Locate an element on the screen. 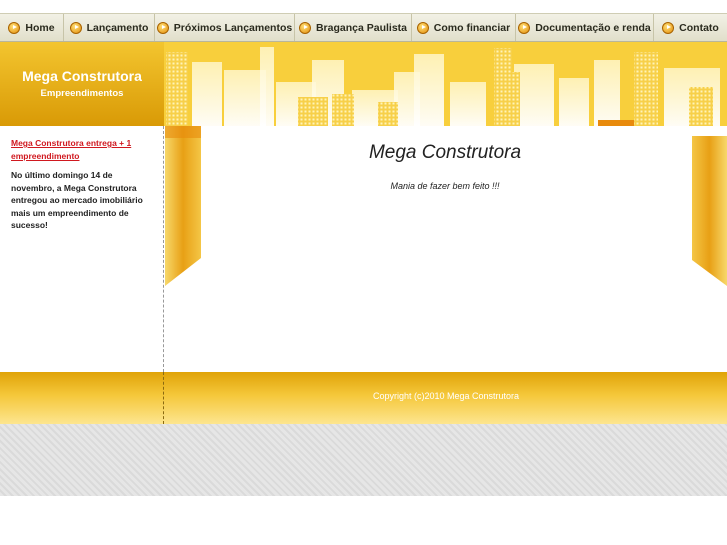  logo-subtitle: Empreendimentos is located at coordinates (82, 93).